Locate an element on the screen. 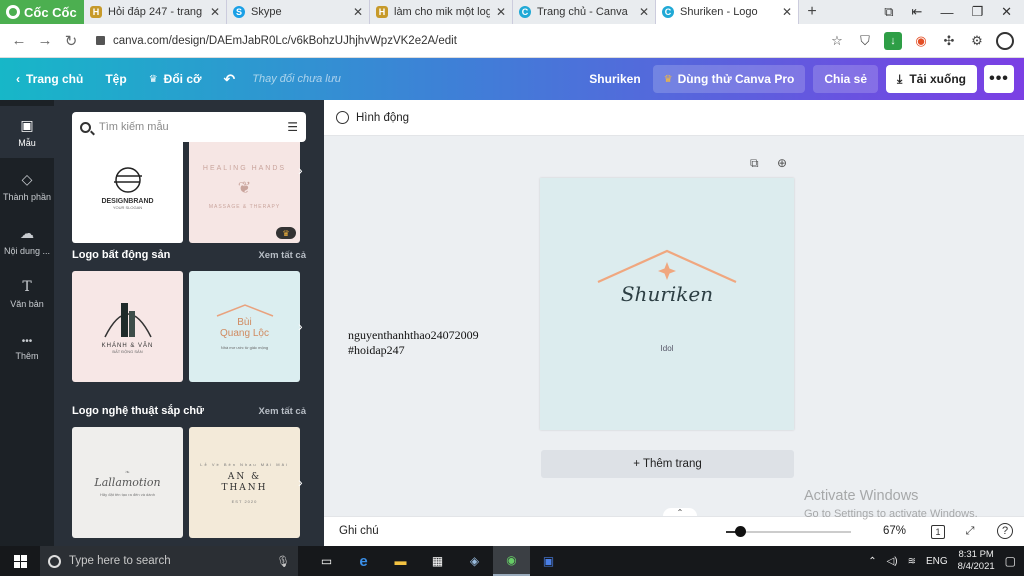 The width and height of the screenshot is (1024, 576). resize-button: ♛ Đổi cỡ is located at coordinates (175, 79).